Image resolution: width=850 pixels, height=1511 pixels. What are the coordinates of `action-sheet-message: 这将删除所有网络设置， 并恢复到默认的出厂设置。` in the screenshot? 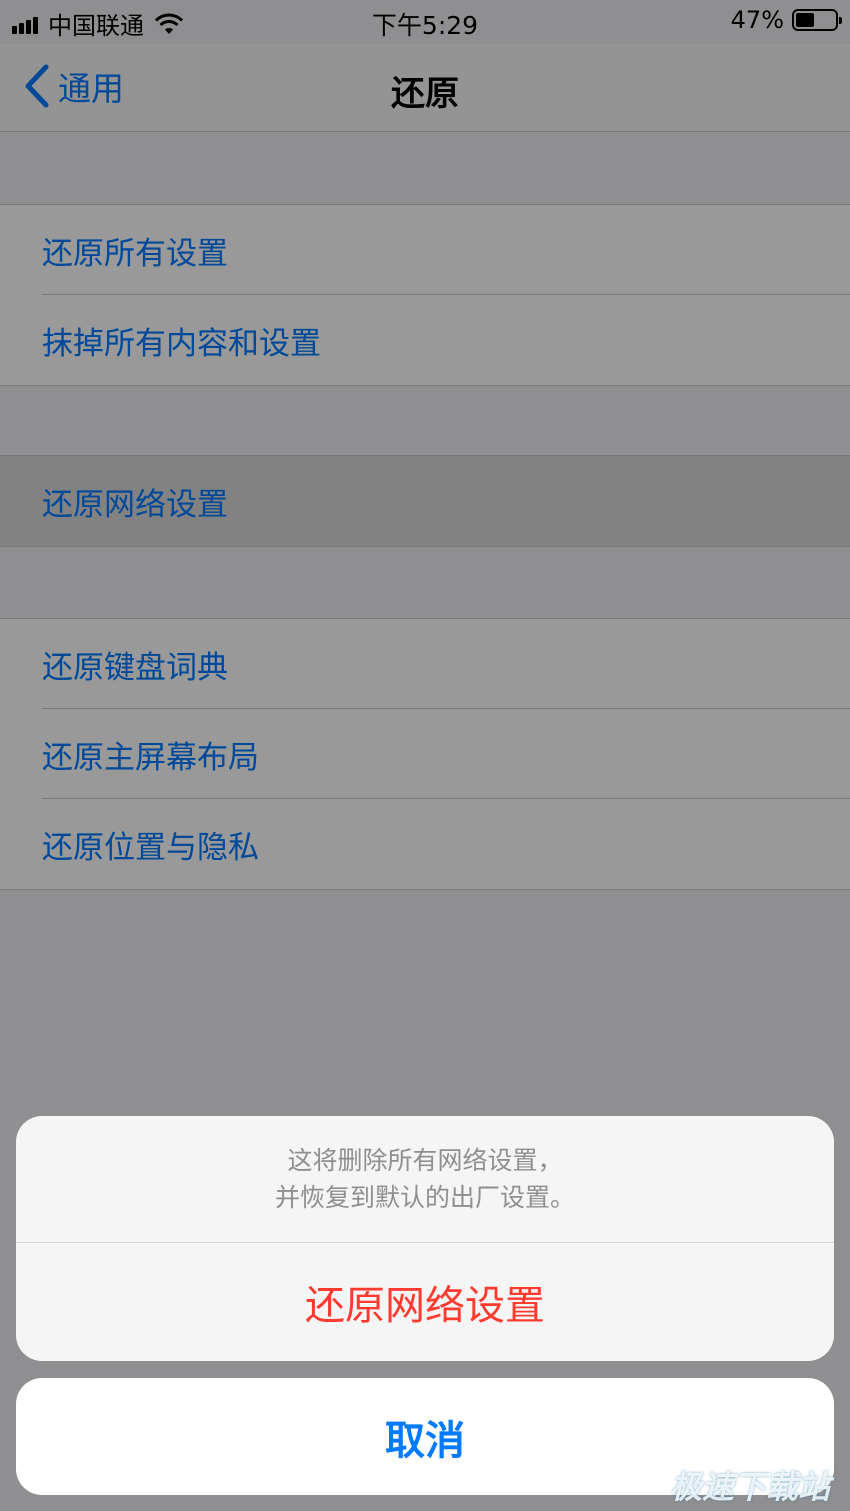 It's located at (425, 1179).